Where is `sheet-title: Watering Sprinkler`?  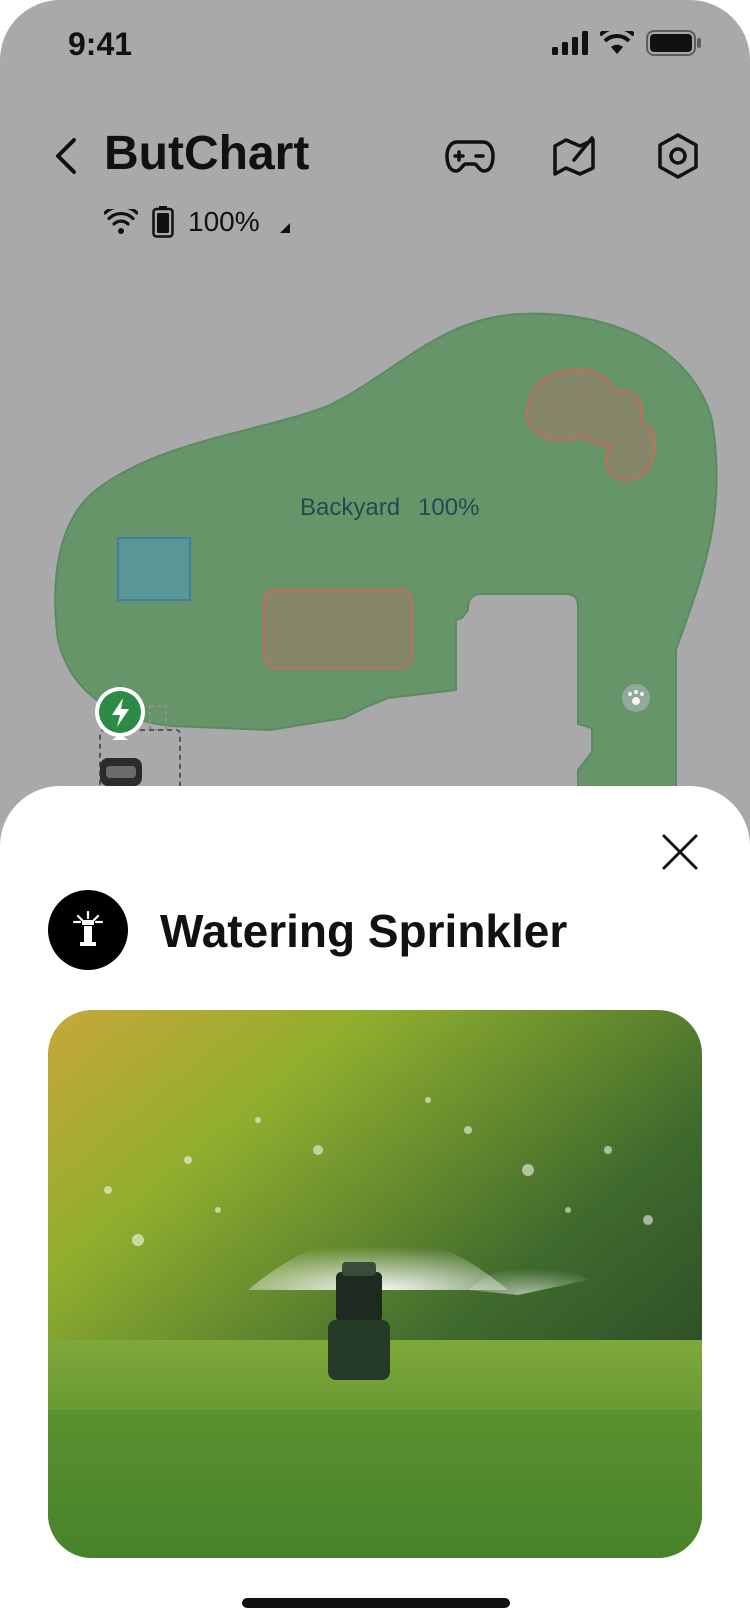
sheet-title: Watering Sprinkler is located at coordinates (364, 931).